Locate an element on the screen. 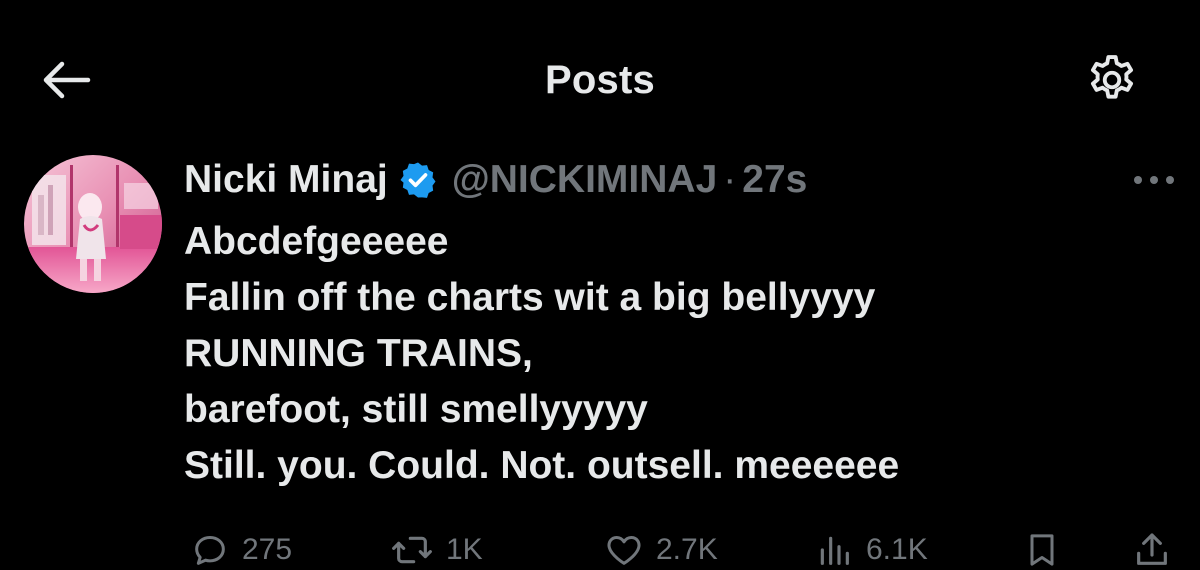 The width and height of the screenshot is (1200, 570). share-button is located at coordinates (1158, 550).